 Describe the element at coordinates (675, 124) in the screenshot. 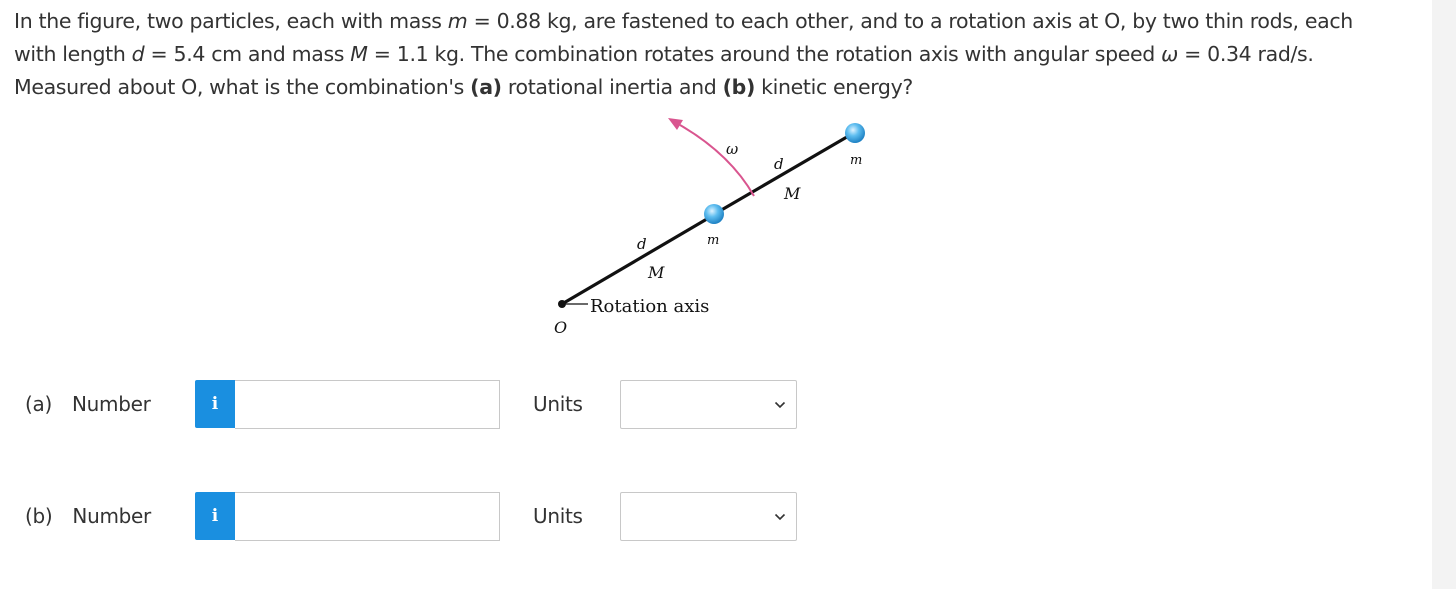

I see `omega-arrowhead` at that location.